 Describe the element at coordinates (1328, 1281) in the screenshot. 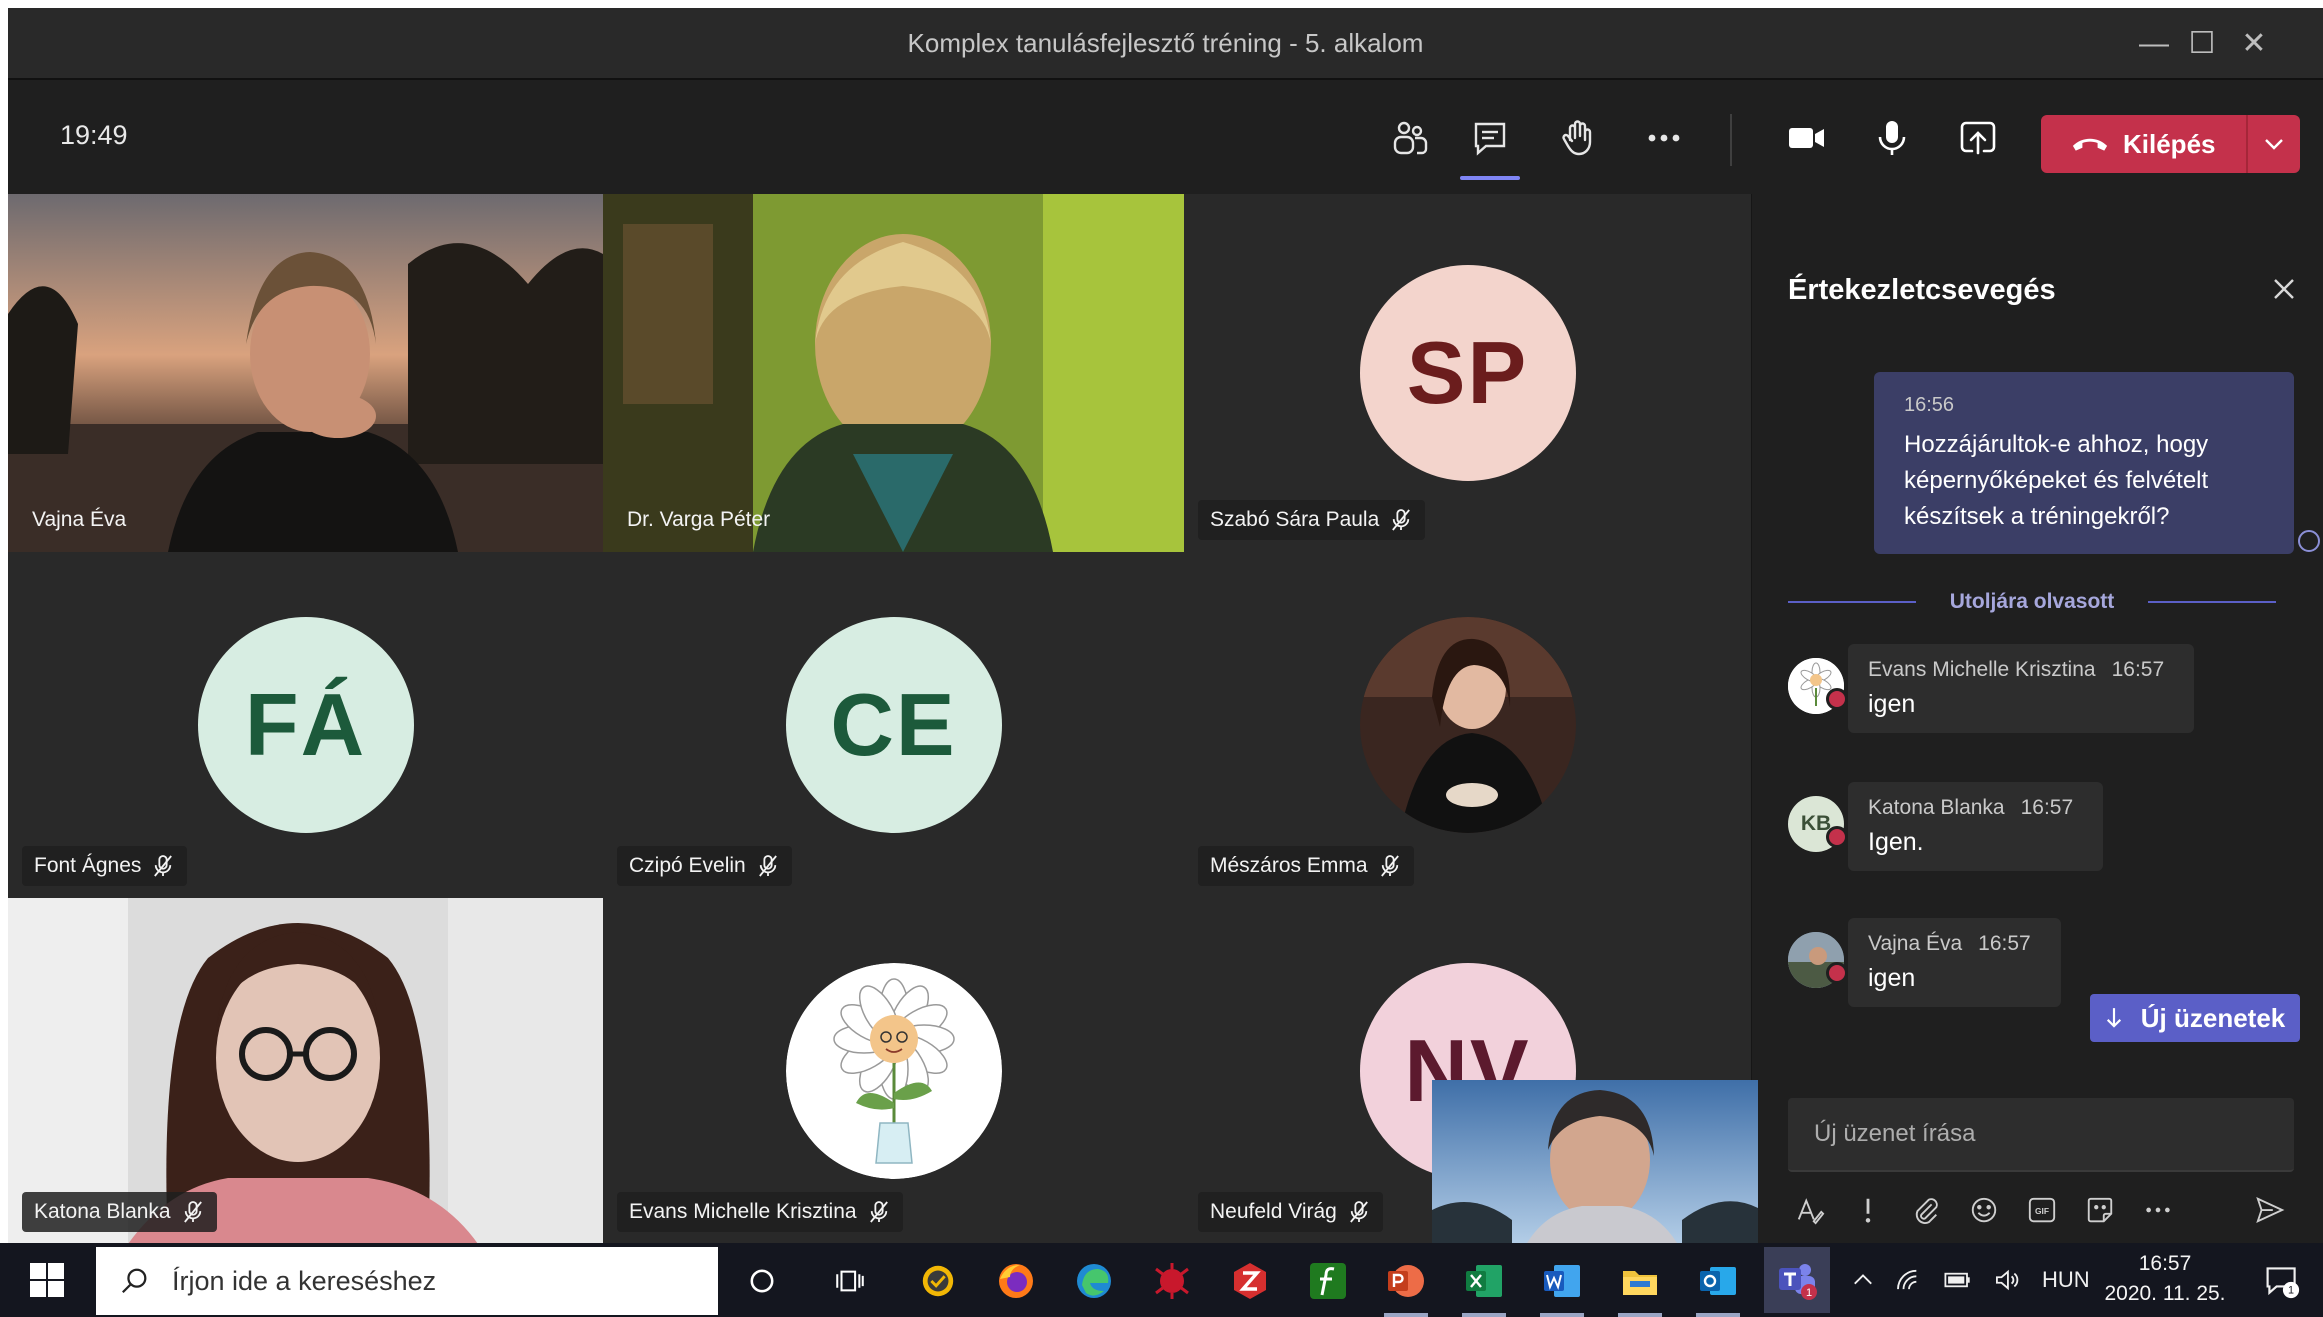

I see `taskbar-app-formula` at that location.